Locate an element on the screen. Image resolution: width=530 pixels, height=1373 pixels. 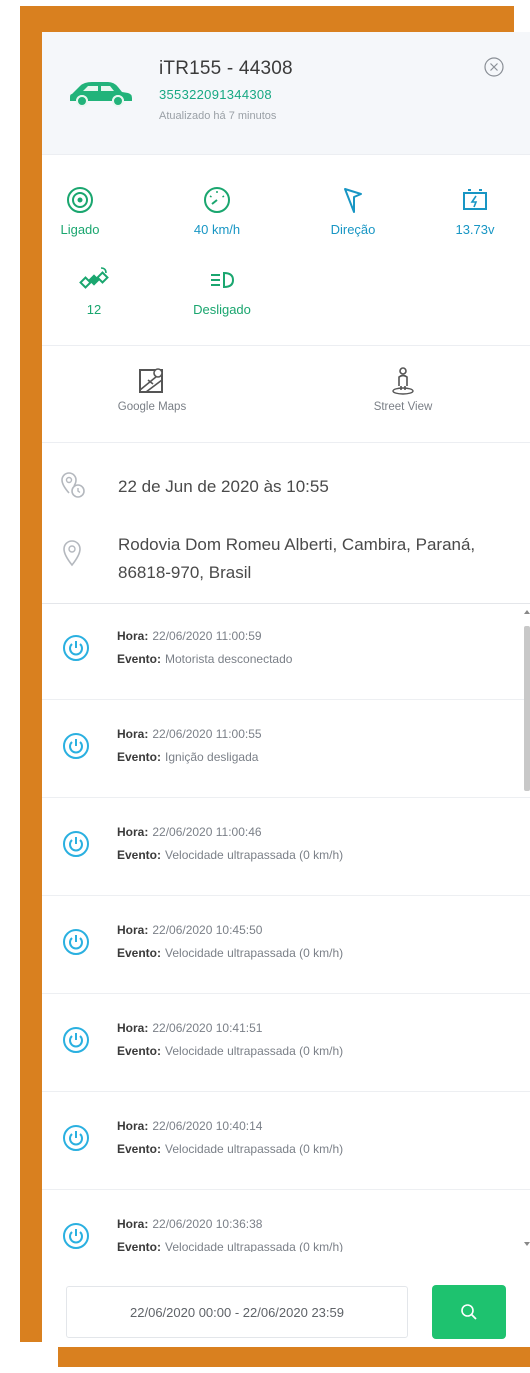
street-view-button: Street View is located at coordinates (403, 389).